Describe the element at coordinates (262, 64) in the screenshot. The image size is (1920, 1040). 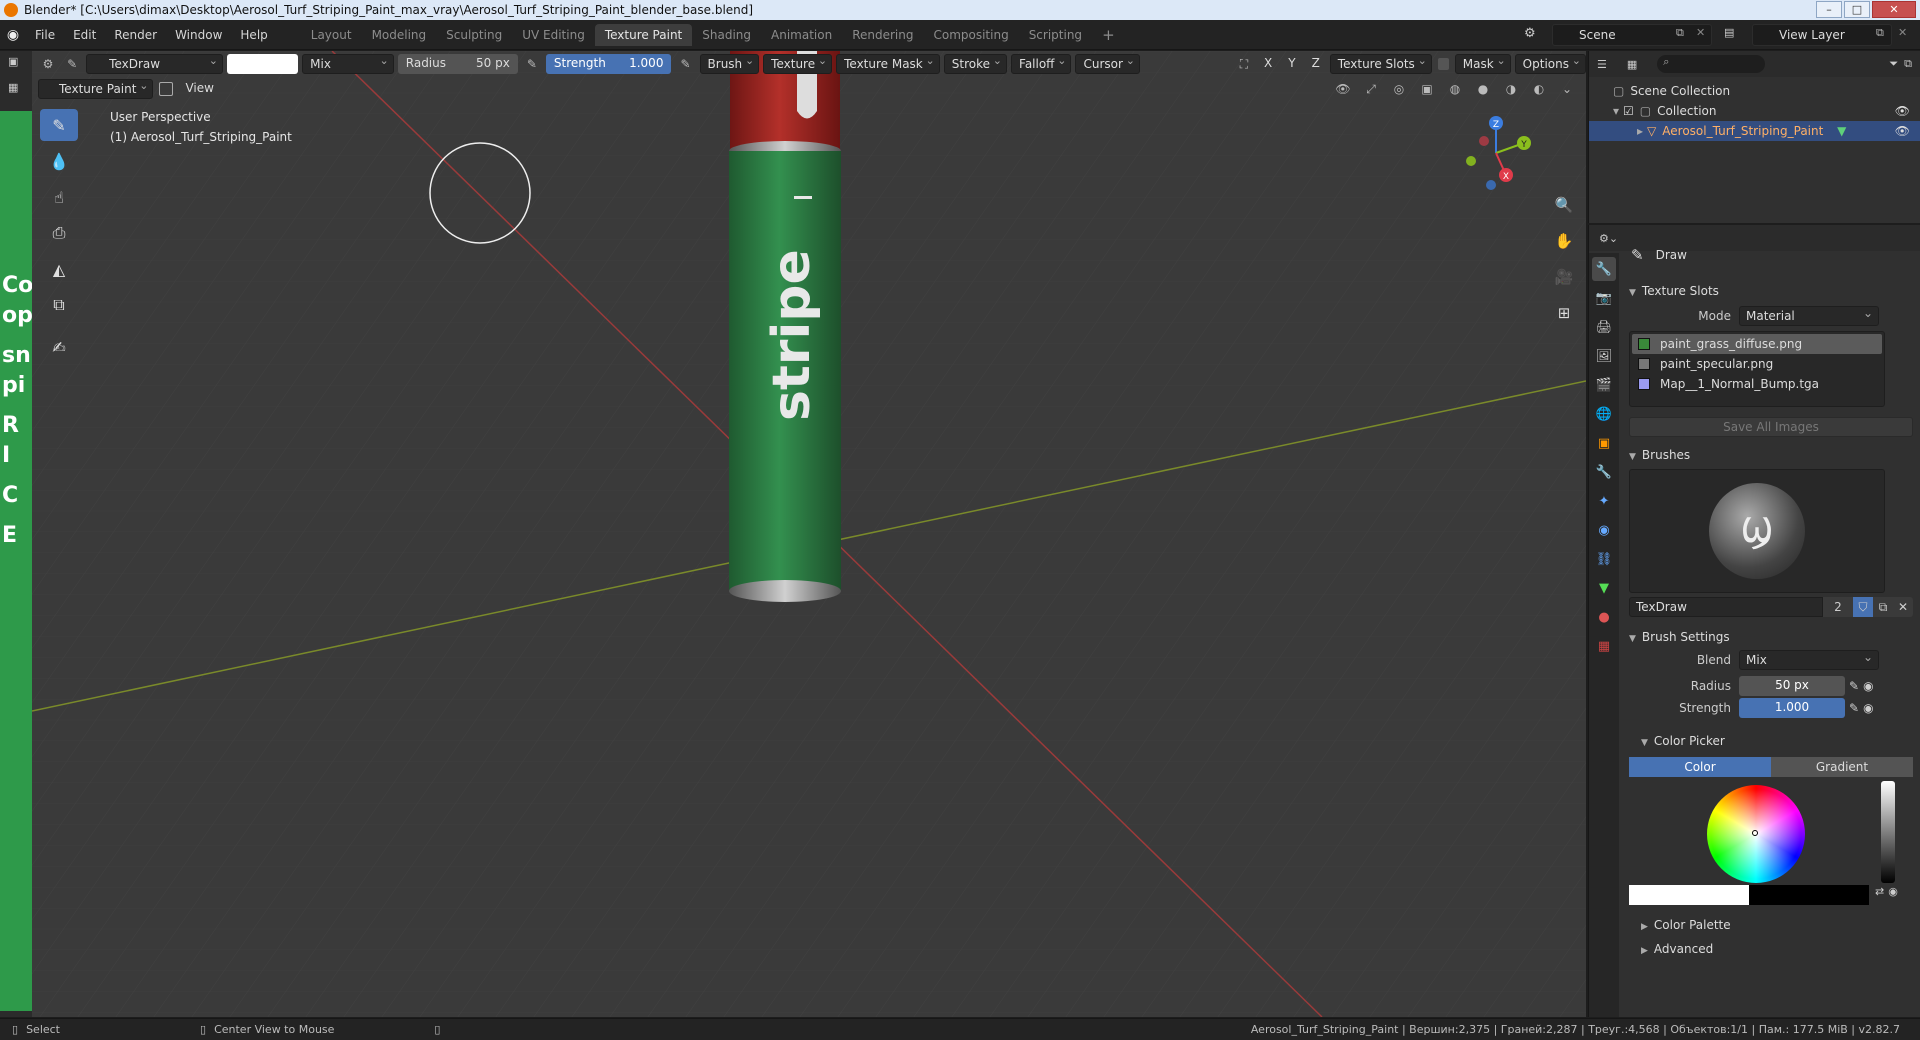
I see `color-swatch` at that location.